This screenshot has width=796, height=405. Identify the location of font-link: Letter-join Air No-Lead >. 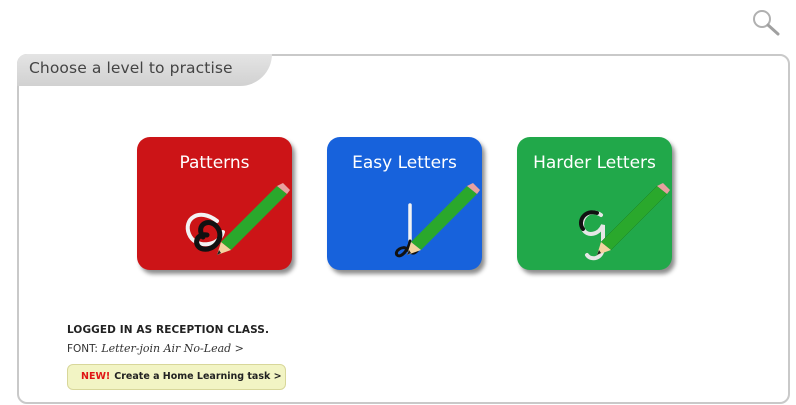
(172, 348).